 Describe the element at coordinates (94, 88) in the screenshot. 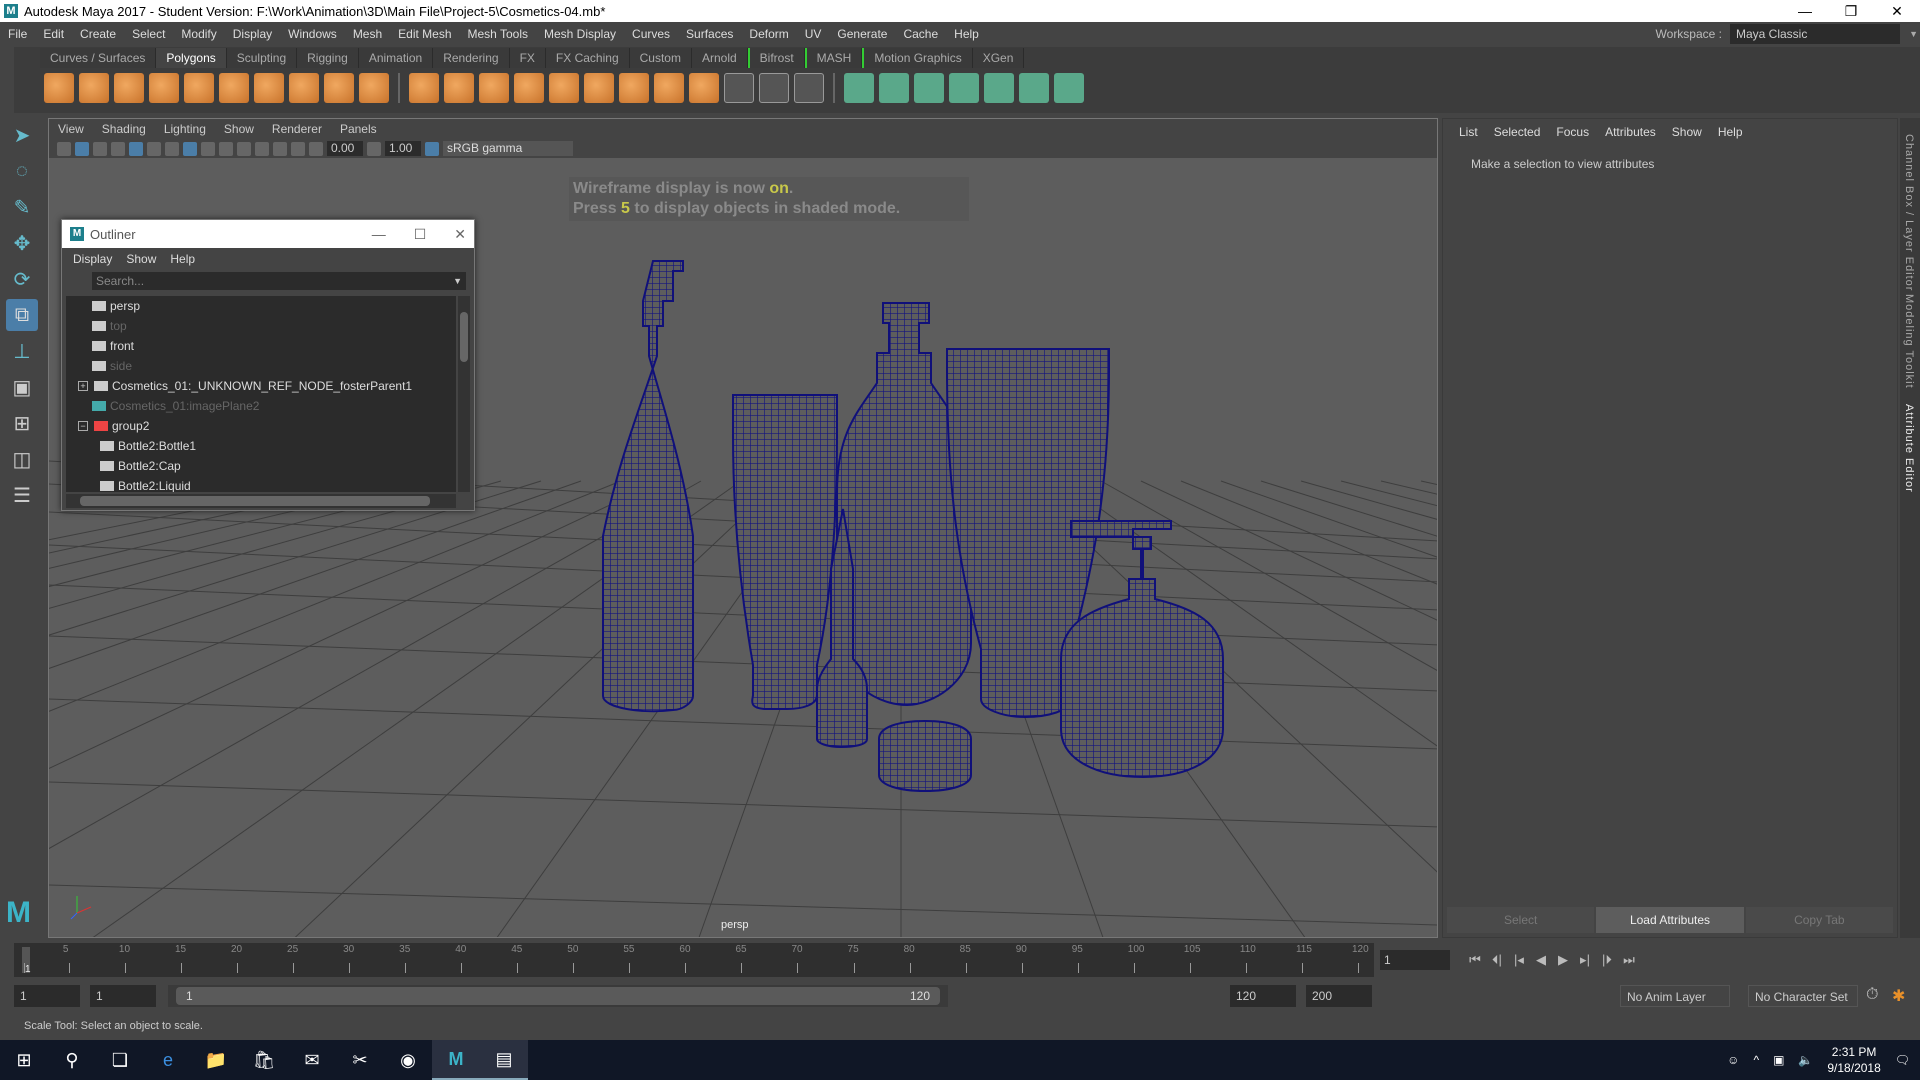

I see `poly-cube-icon` at that location.